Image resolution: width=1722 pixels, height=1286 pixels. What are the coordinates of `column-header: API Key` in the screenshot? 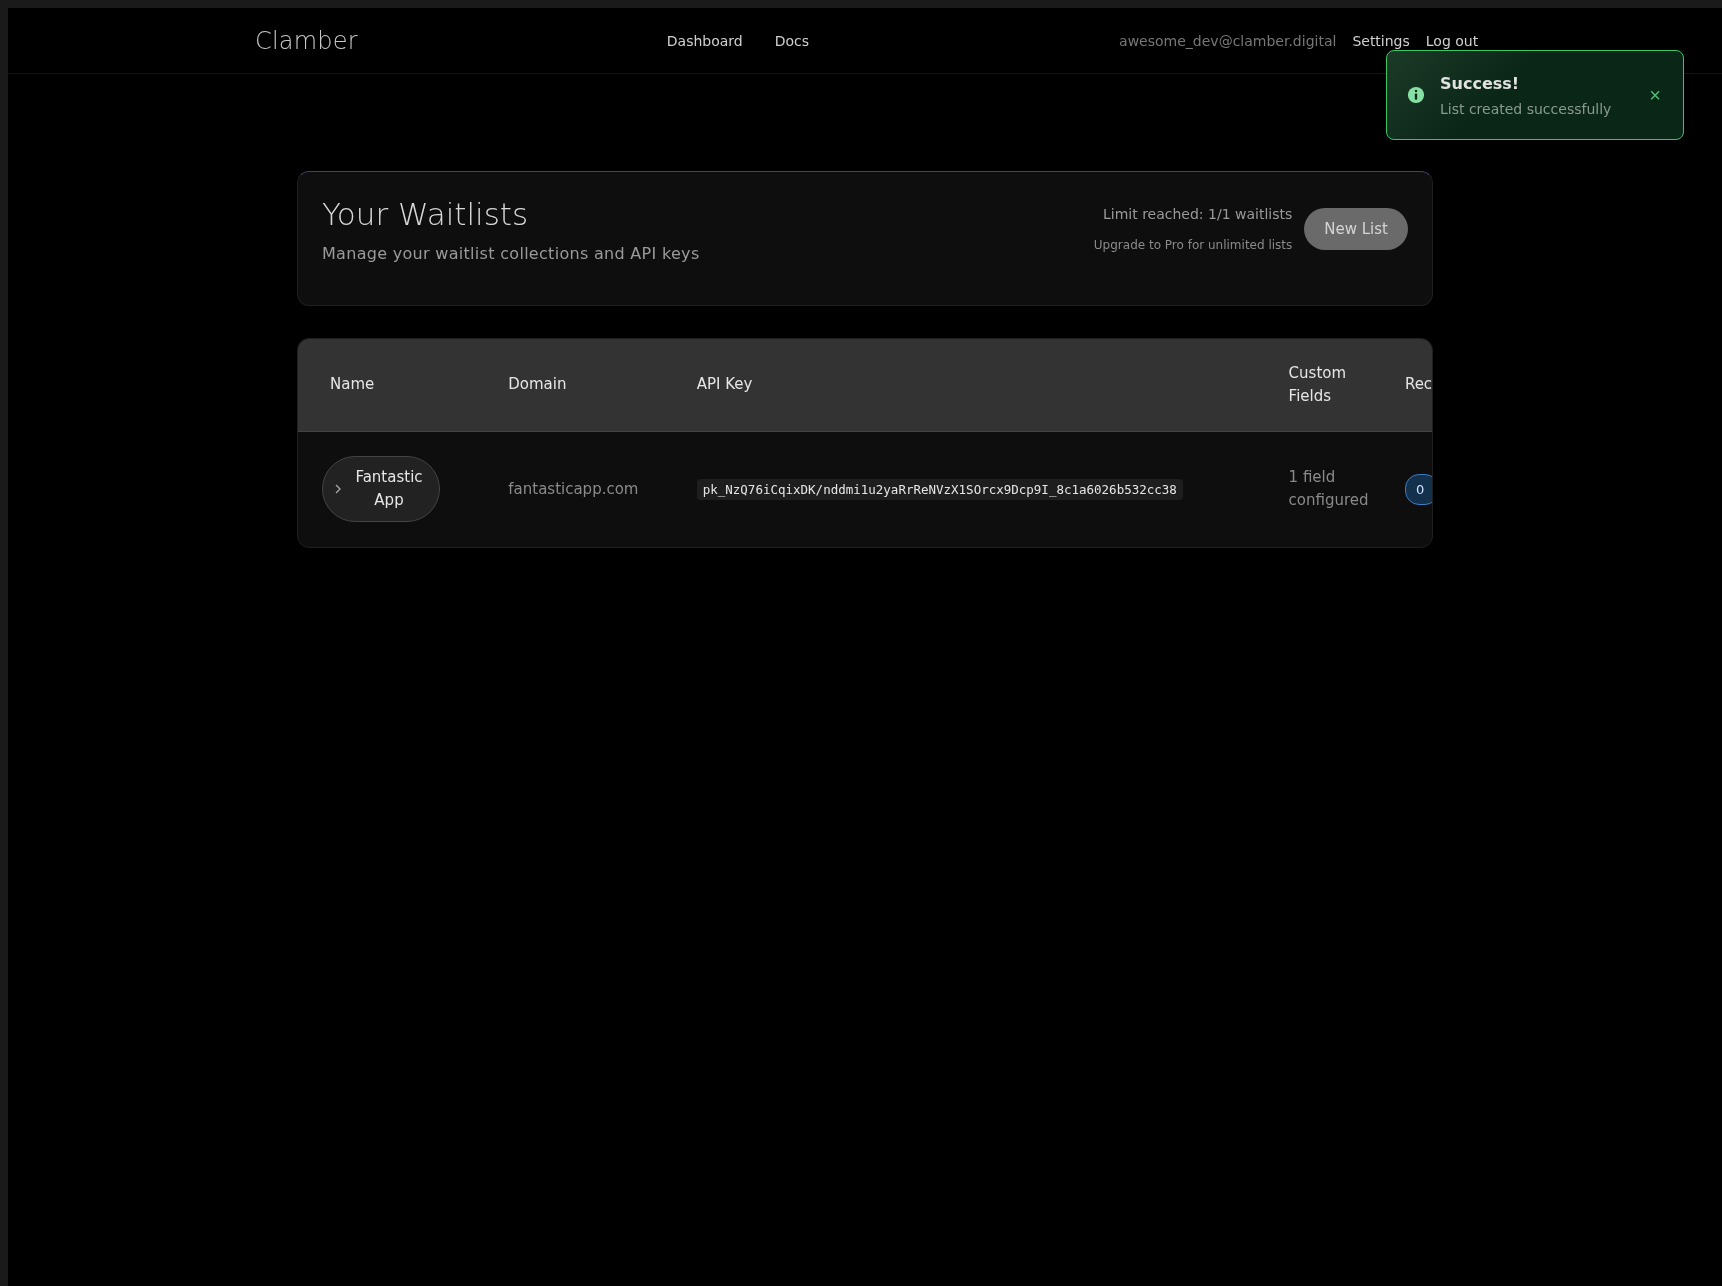 It's located at (960, 385).